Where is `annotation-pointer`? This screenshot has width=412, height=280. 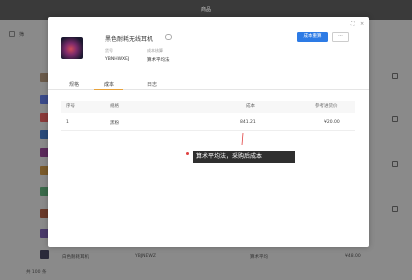 annotation-pointer is located at coordinates (242, 139).